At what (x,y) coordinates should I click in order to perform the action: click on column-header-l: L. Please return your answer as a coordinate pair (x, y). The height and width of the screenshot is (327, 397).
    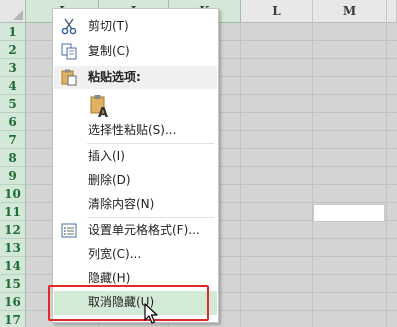
    Looking at the image, I should click on (277, 11).